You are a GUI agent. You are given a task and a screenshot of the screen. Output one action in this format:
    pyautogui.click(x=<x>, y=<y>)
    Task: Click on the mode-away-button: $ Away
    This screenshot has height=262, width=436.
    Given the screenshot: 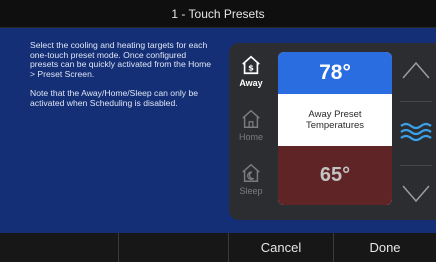 What is the action you would take?
    pyautogui.click(x=251, y=71)
    